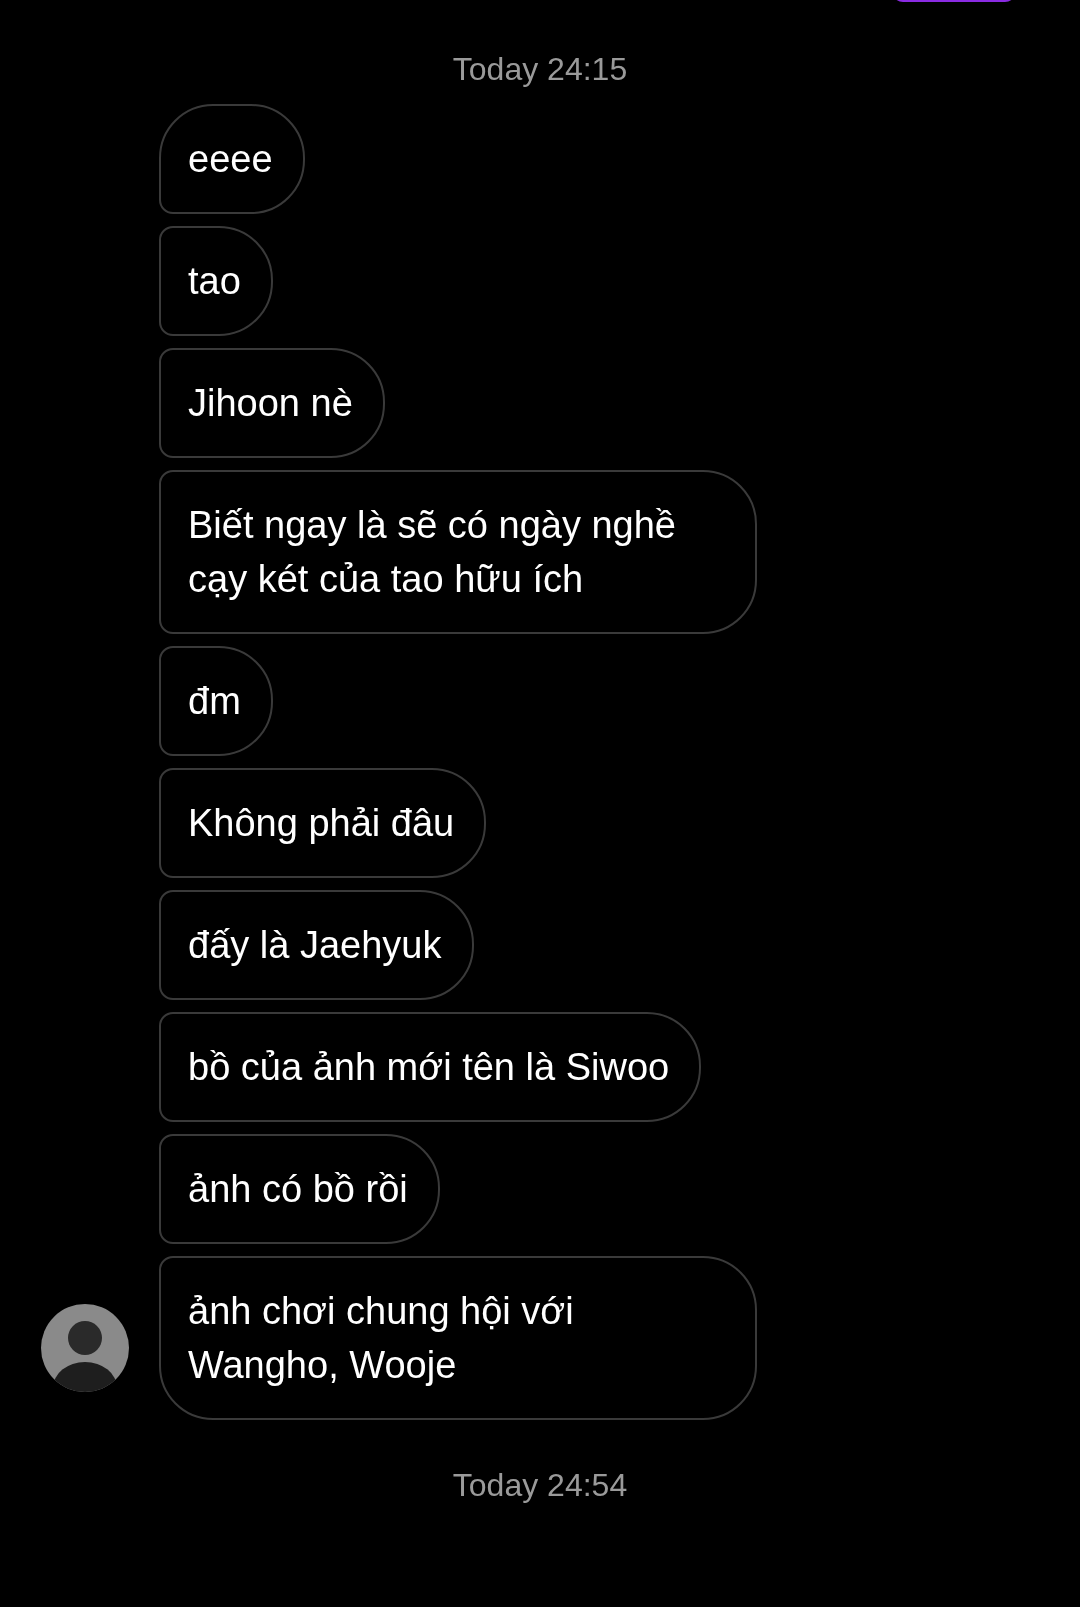 The width and height of the screenshot is (1080, 1607). I want to click on message-bubble: eeee, so click(232, 159).